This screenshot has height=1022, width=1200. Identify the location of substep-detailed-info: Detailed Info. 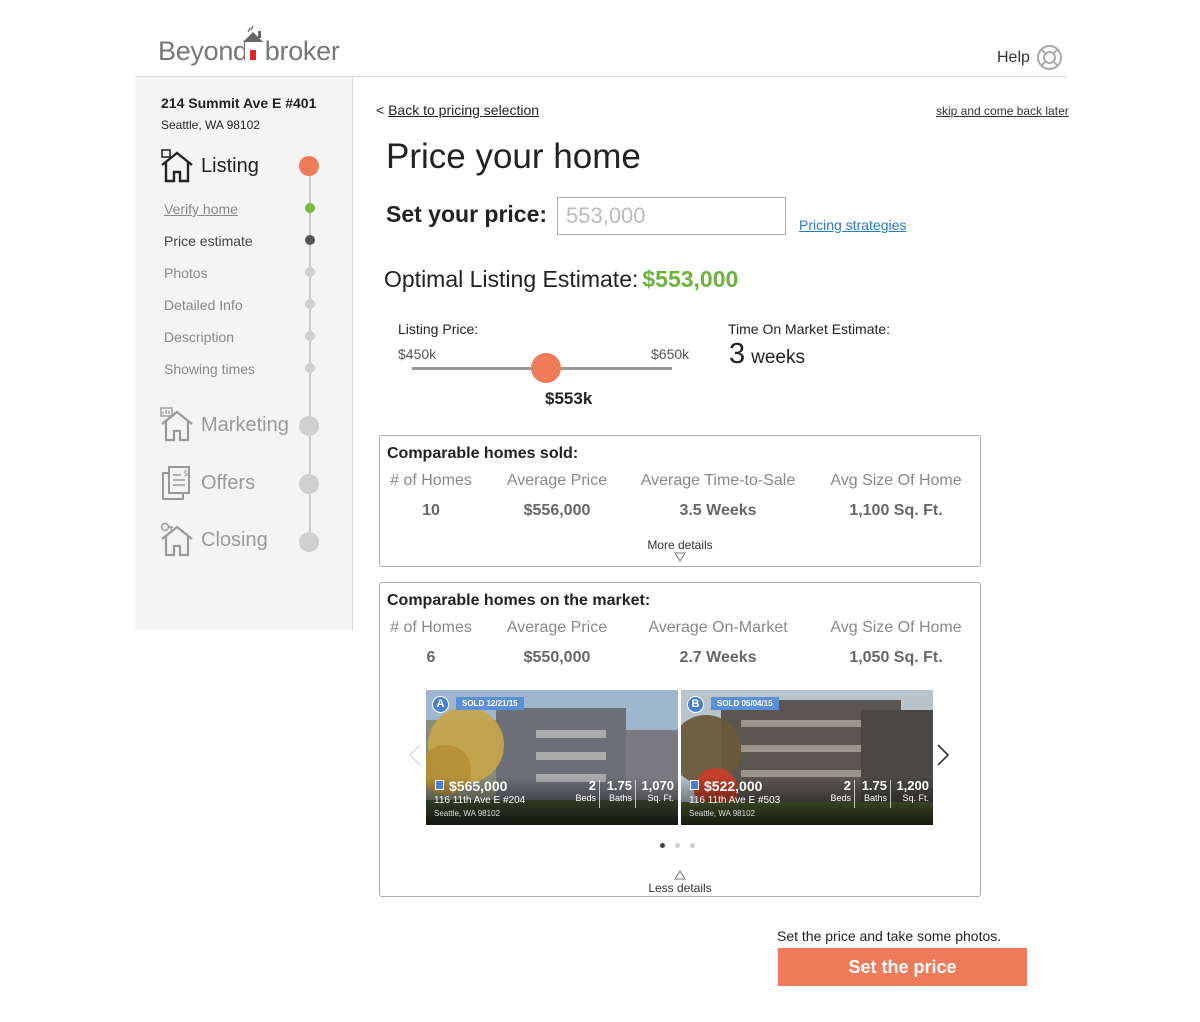
(203, 305).